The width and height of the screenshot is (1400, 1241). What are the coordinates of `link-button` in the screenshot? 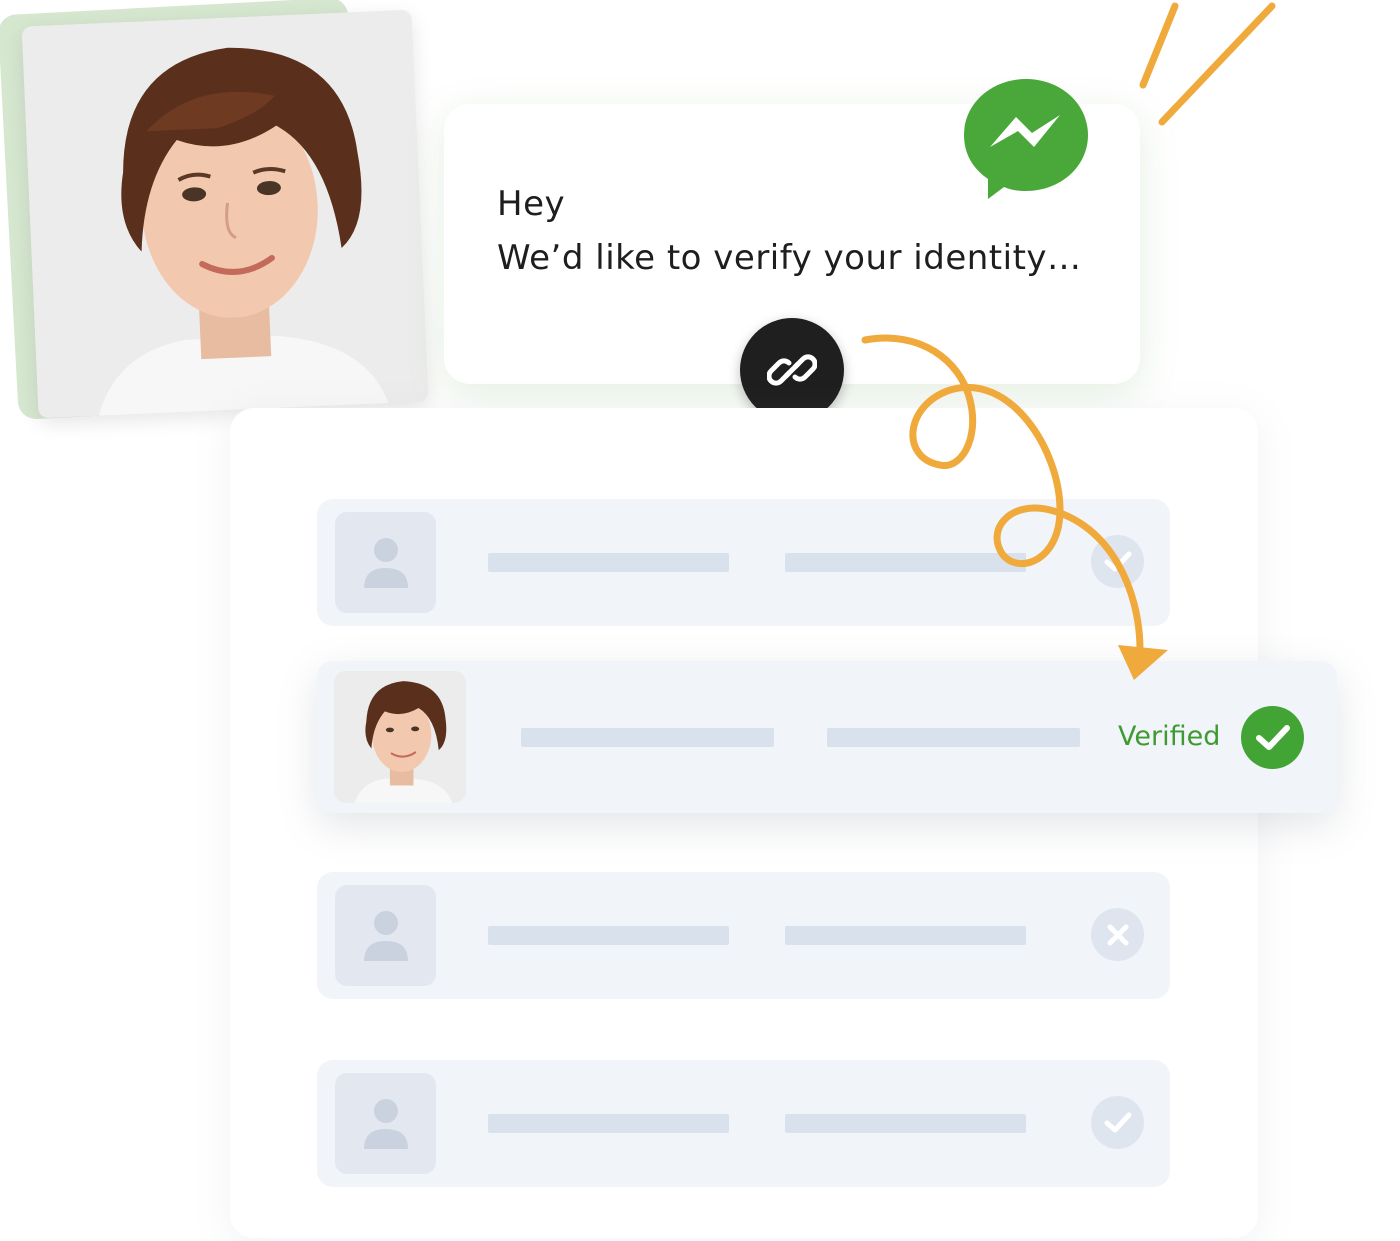 It's located at (792, 370).